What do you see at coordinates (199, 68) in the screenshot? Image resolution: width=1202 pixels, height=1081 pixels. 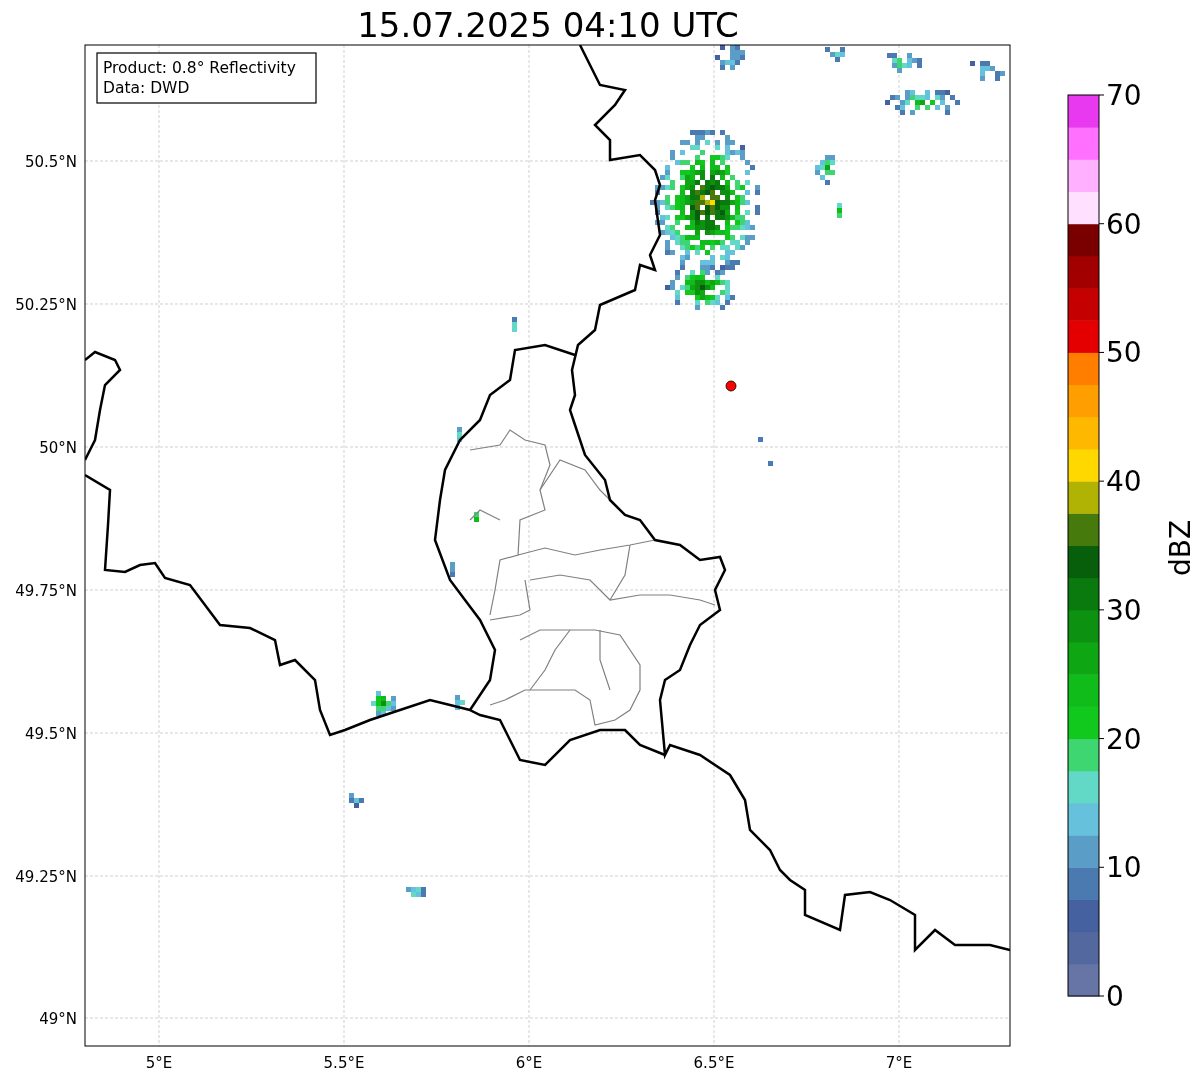 I see `info-text: Product: 0.8° Reflectivity` at bounding box center [199, 68].